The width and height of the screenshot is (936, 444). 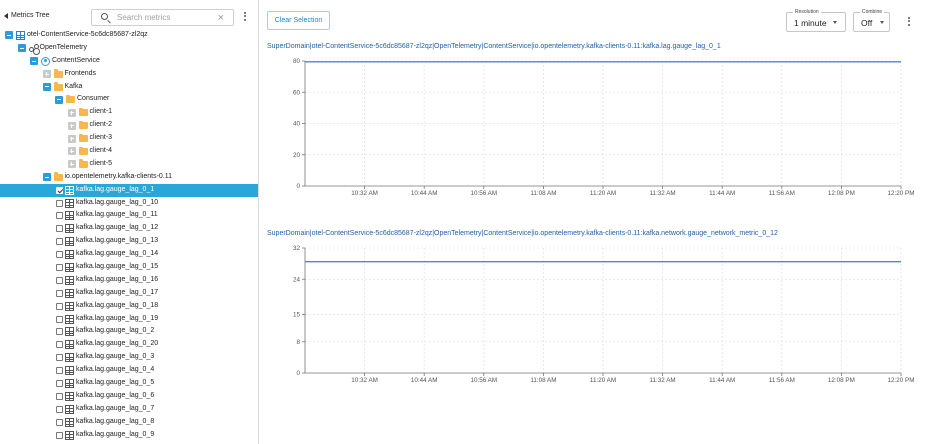 What do you see at coordinates (129, 190) in the screenshot?
I see `metric-item: kafka.lag.gauge_lag_0_1` at bounding box center [129, 190].